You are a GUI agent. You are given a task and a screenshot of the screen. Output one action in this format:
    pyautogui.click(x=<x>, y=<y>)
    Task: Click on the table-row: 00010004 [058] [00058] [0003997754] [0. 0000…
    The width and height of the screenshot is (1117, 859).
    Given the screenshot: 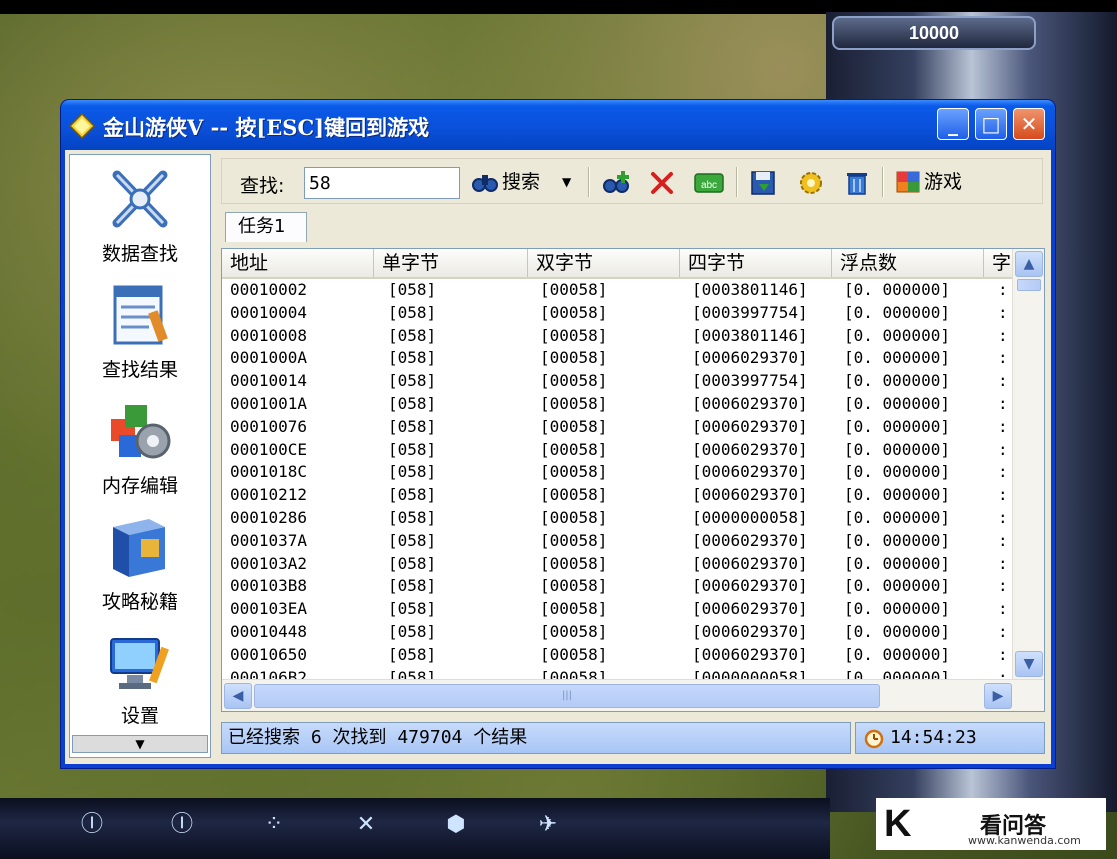 What is the action you would take?
    pyautogui.click(x=617, y=313)
    